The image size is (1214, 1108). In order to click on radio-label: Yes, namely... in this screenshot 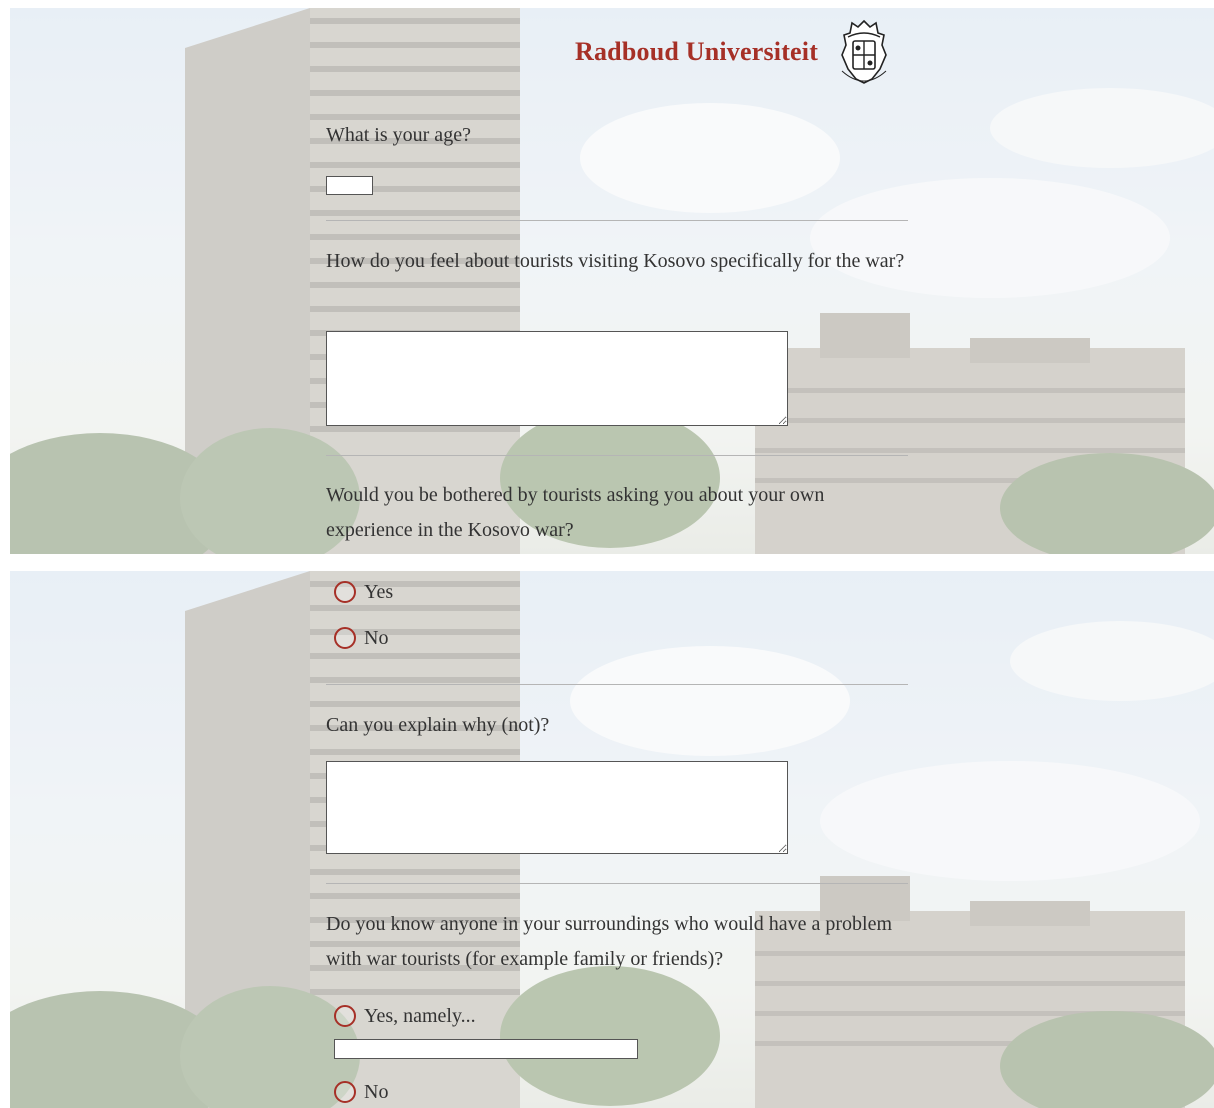, I will do `click(420, 1015)`.